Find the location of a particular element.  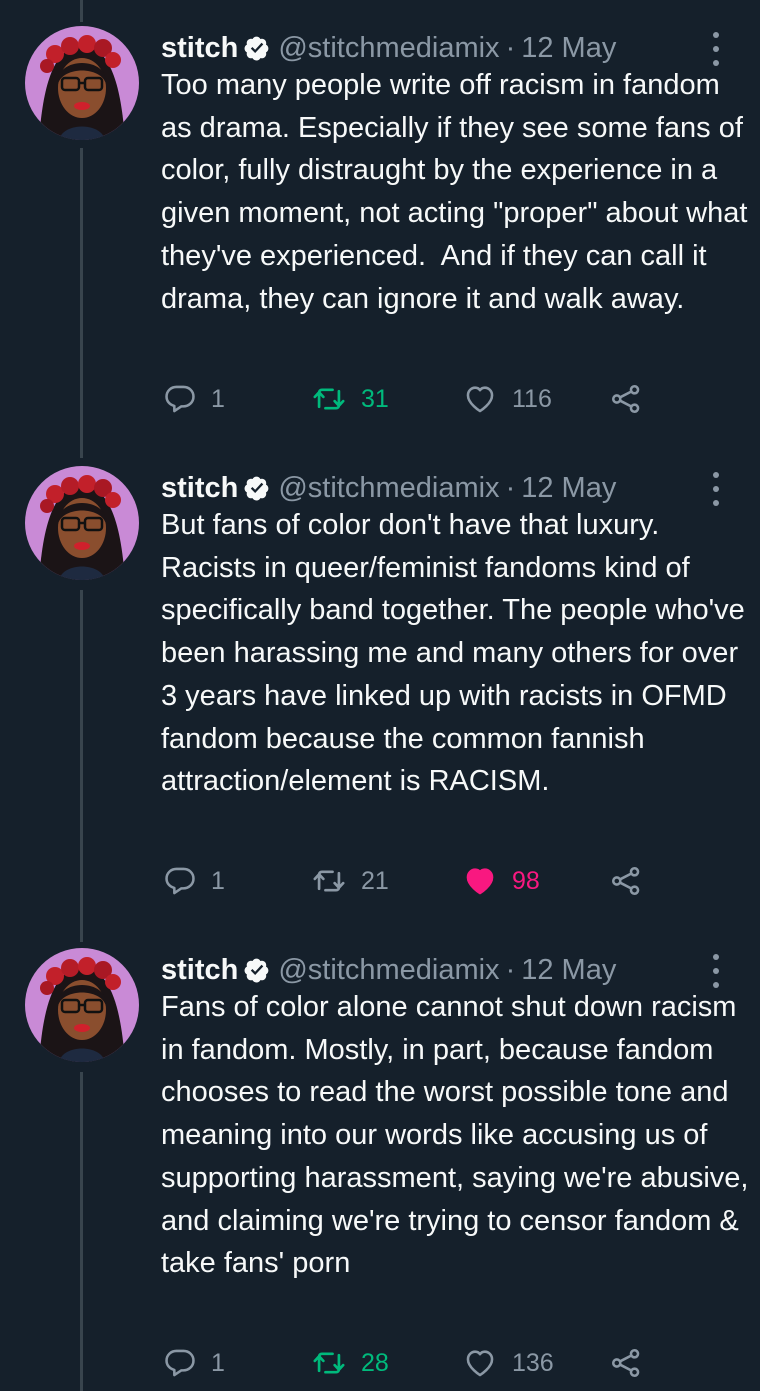

like-button: 98 is located at coordinates (501, 881).